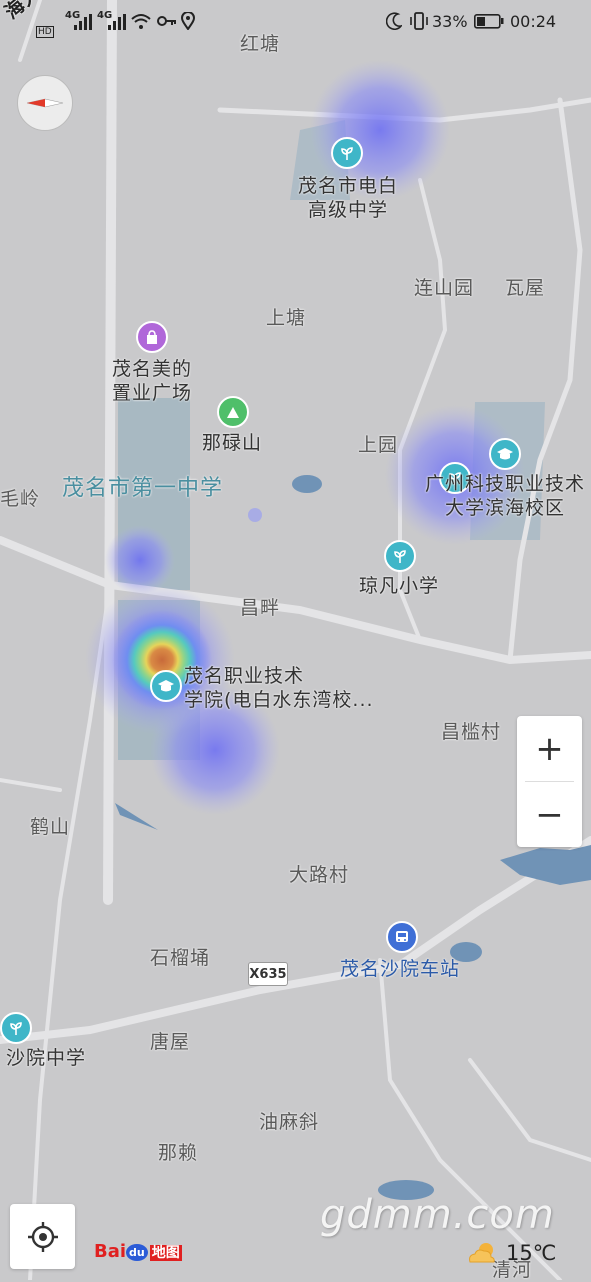 This screenshot has width=591, height=1282. Describe the element at coordinates (110, 1251) in the screenshot. I see `baidu-logo-bai: Bai` at that location.